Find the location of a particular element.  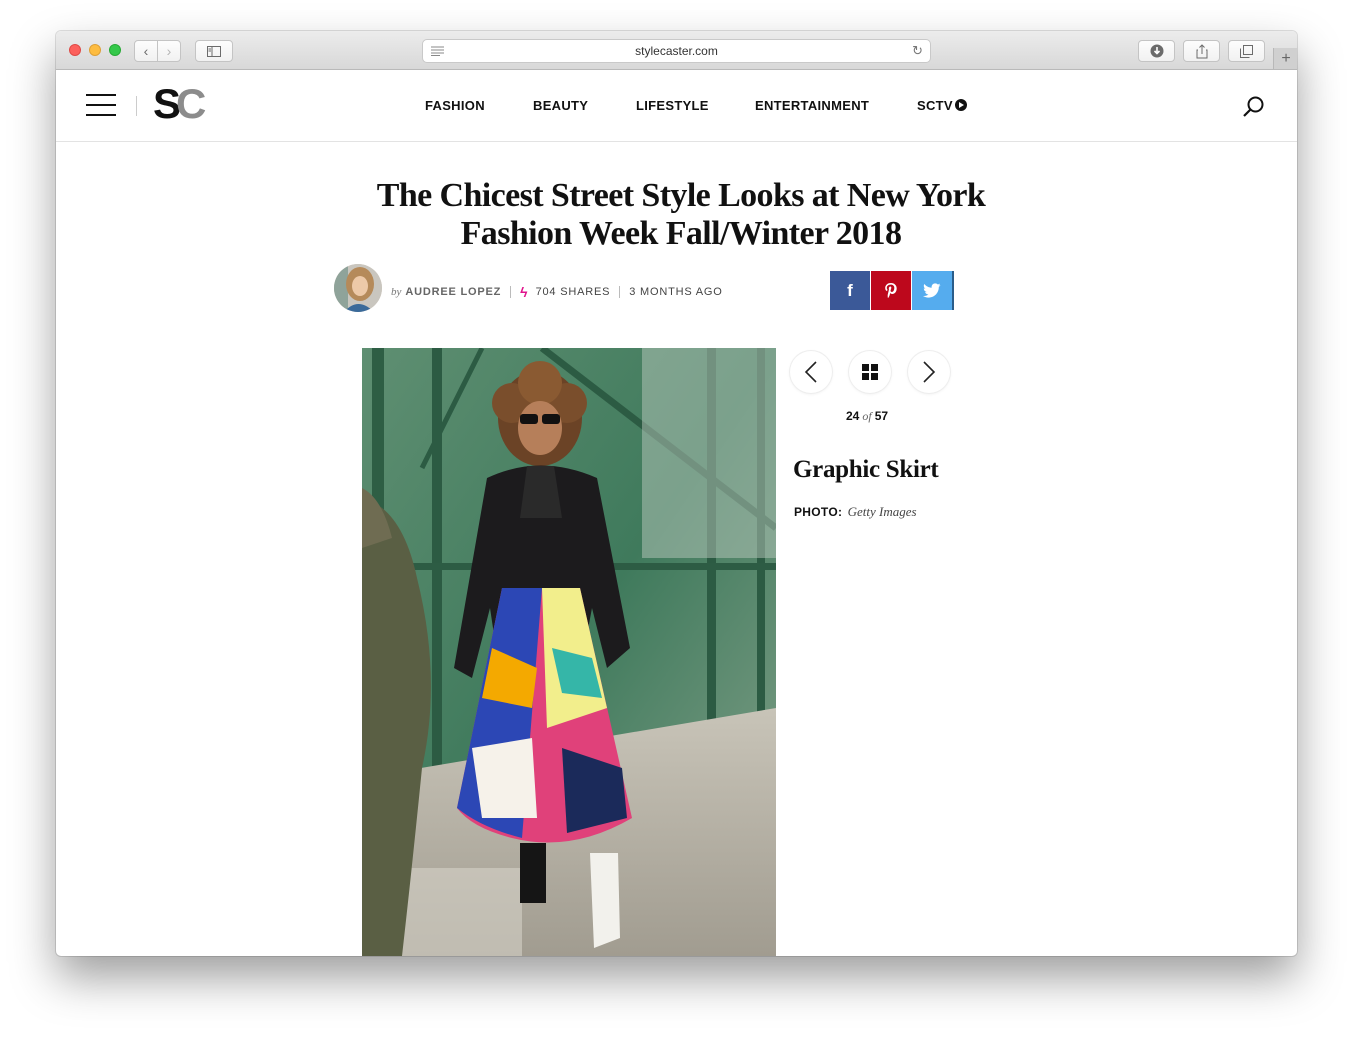

facebook-share-button: f is located at coordinates (850, 290).